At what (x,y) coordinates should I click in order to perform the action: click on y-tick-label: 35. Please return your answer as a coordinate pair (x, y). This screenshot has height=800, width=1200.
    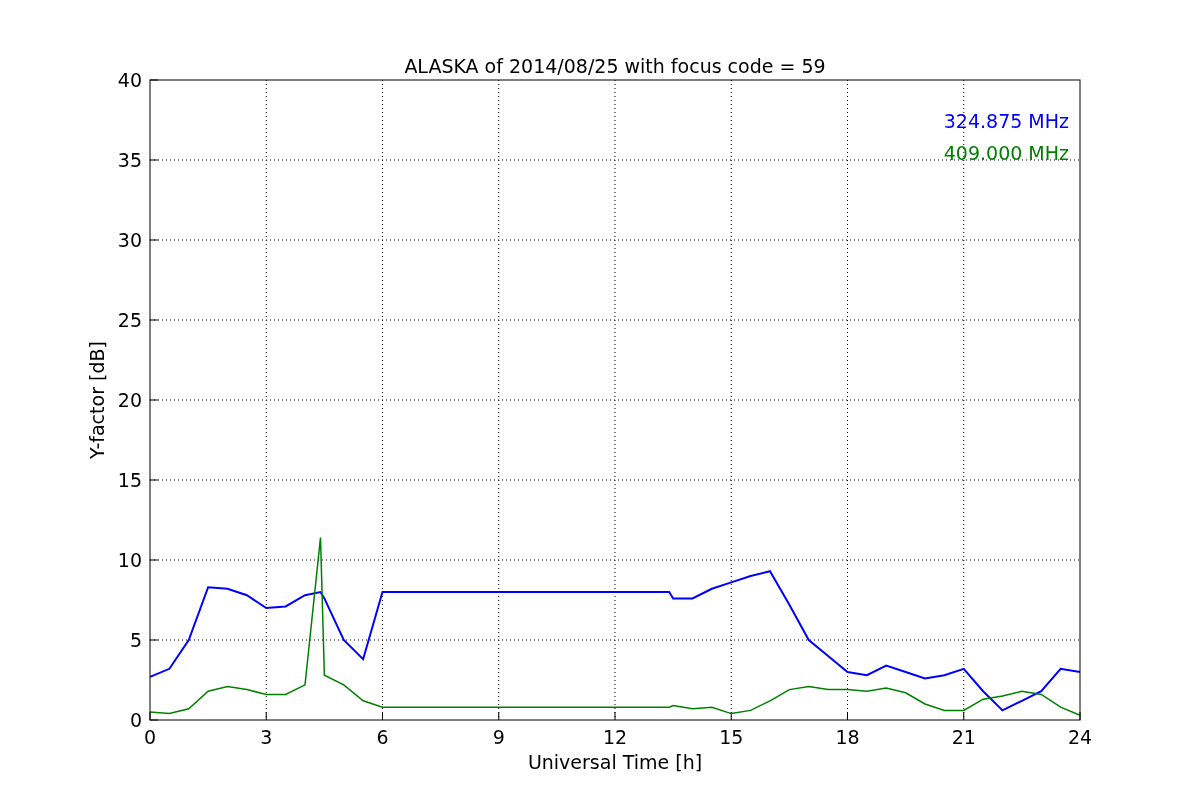
    Looking at the image, I should click on (129, 160).